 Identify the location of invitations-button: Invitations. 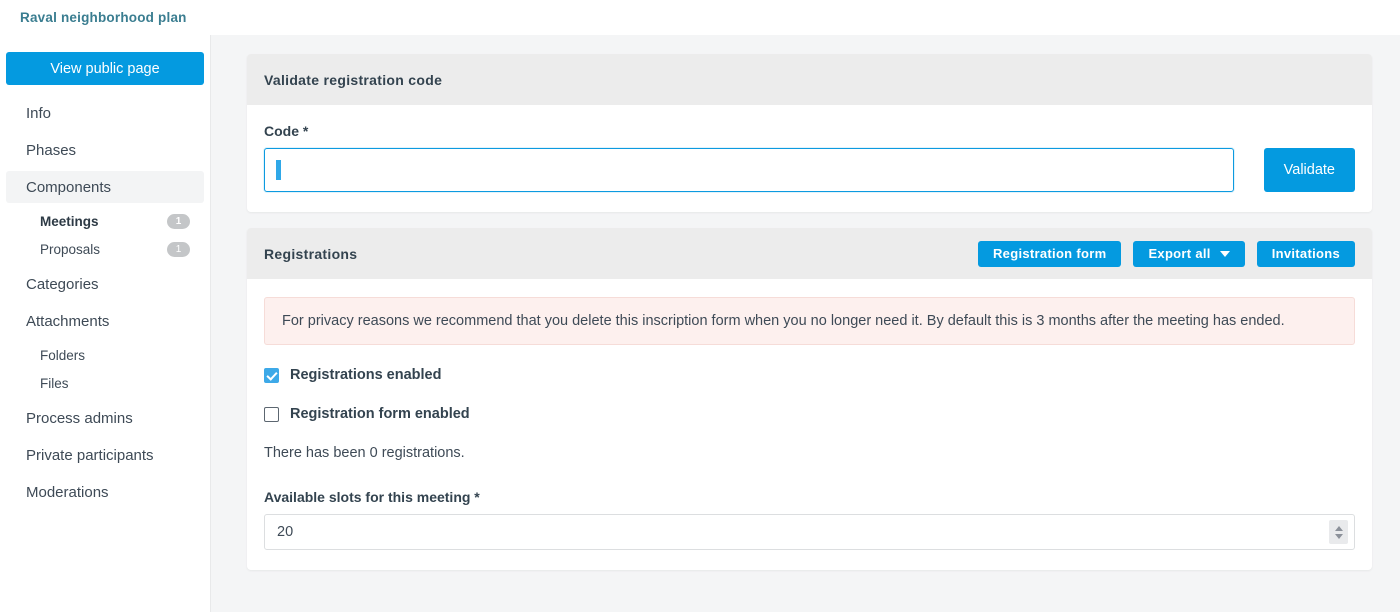
(1305, 253).